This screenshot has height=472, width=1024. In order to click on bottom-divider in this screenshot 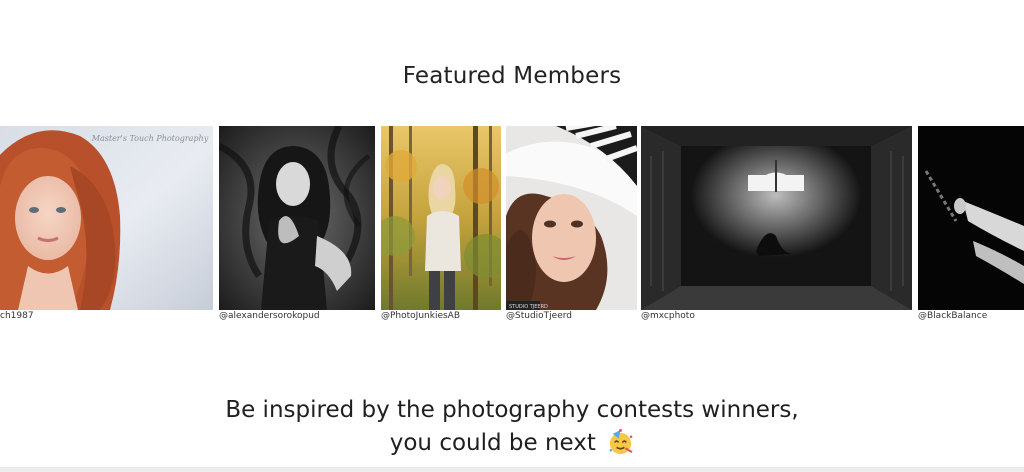, I will do `click(512, 469)`.